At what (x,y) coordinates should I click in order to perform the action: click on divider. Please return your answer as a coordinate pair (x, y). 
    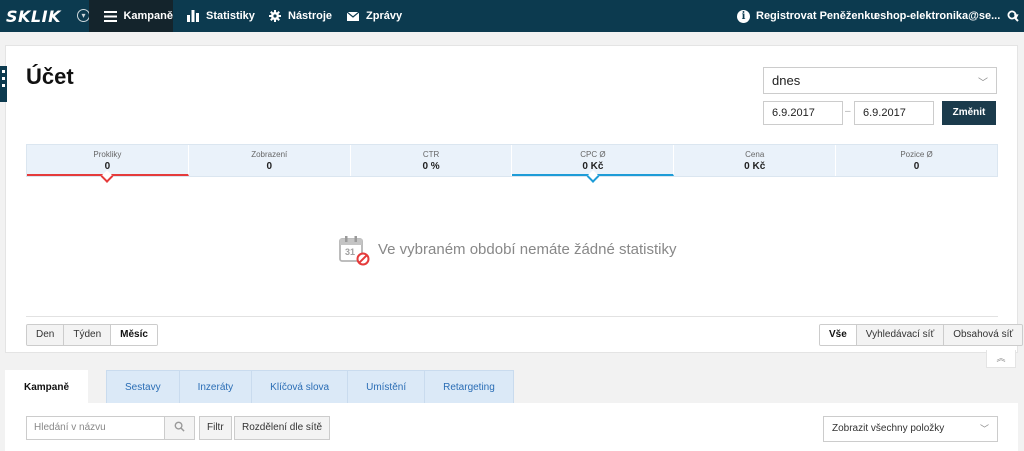
    Looking at the image, I should click on (512, 316).